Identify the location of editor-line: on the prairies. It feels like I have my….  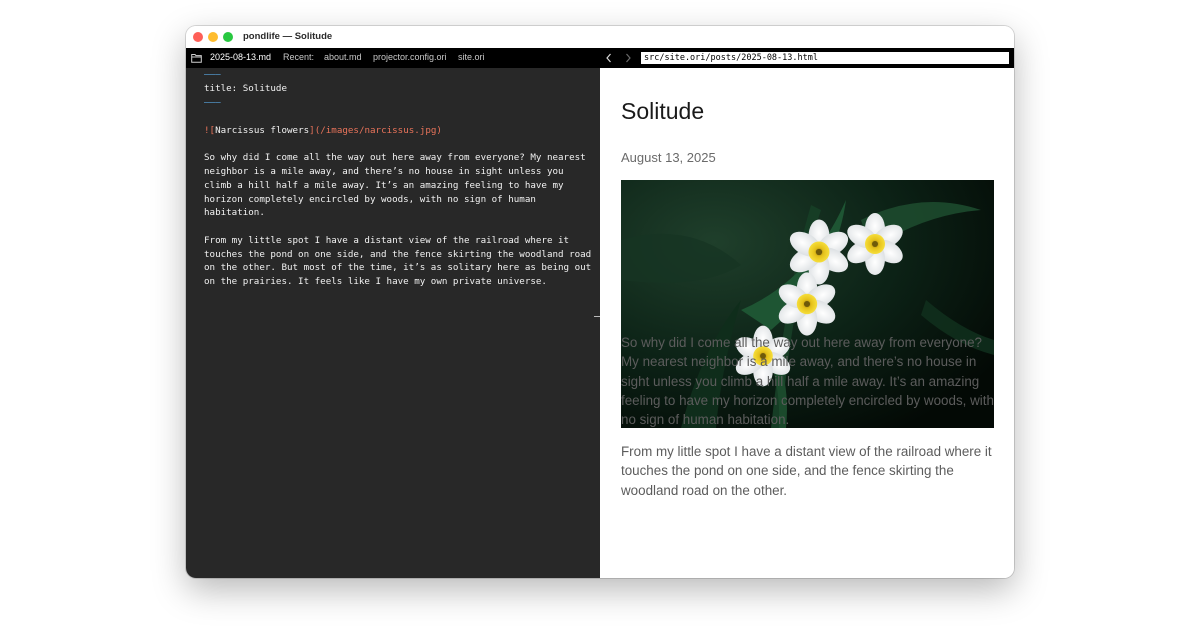
(375, 281).